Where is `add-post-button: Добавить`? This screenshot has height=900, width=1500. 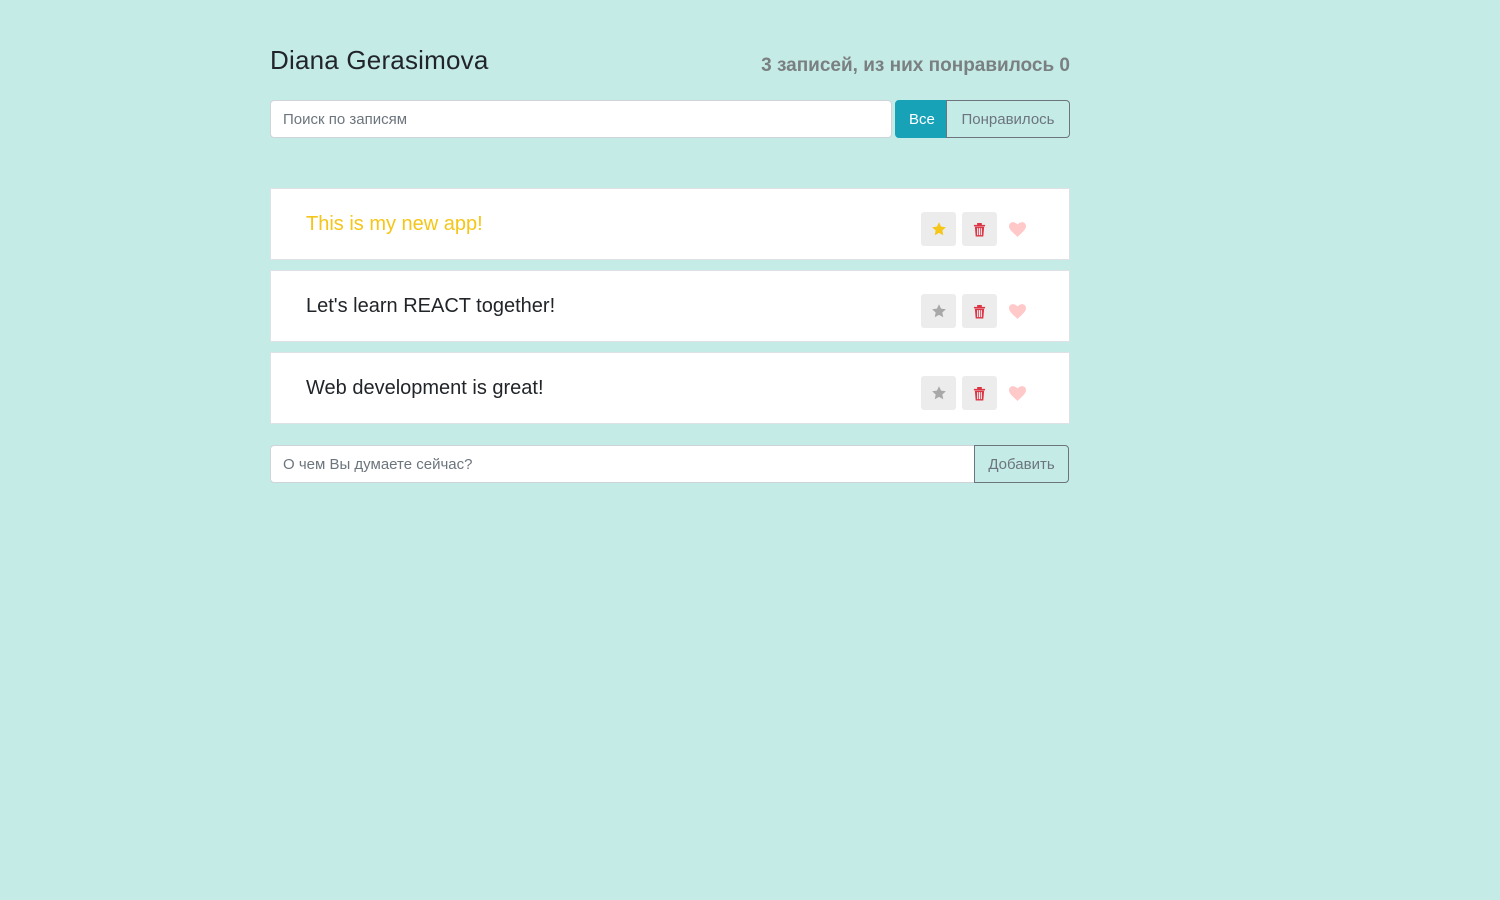 add-post-button: Добавить is located at coordinates (1021, 464).